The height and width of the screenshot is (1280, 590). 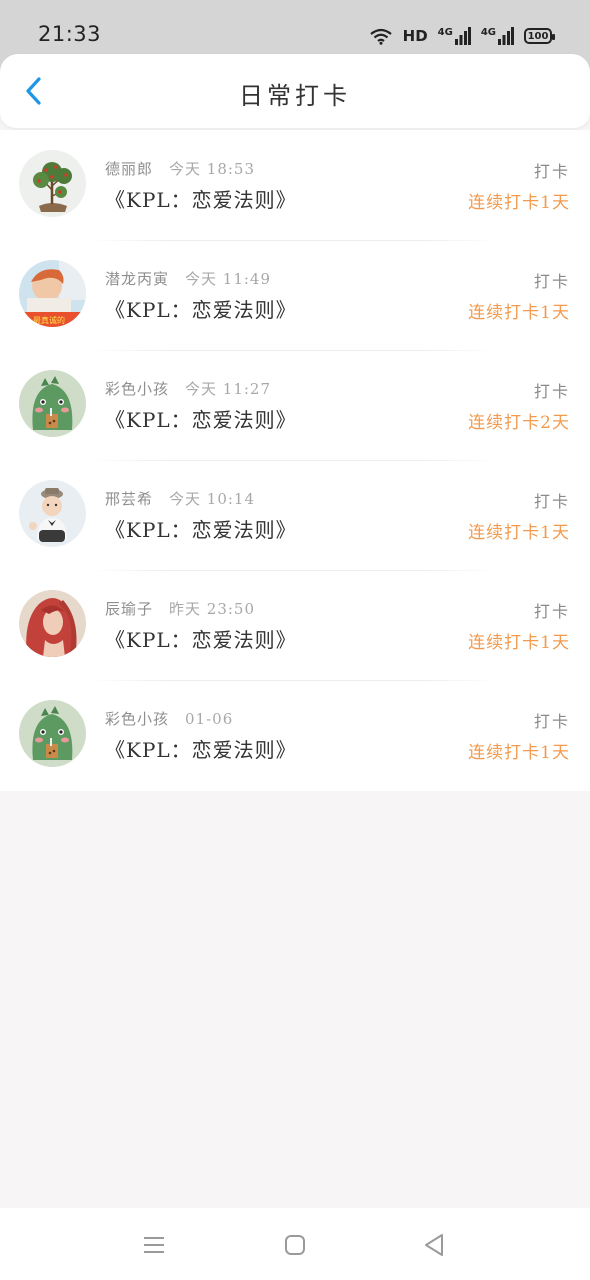 I want to click on checkin-time: 今天 11:49, so click(x=228, y=279).